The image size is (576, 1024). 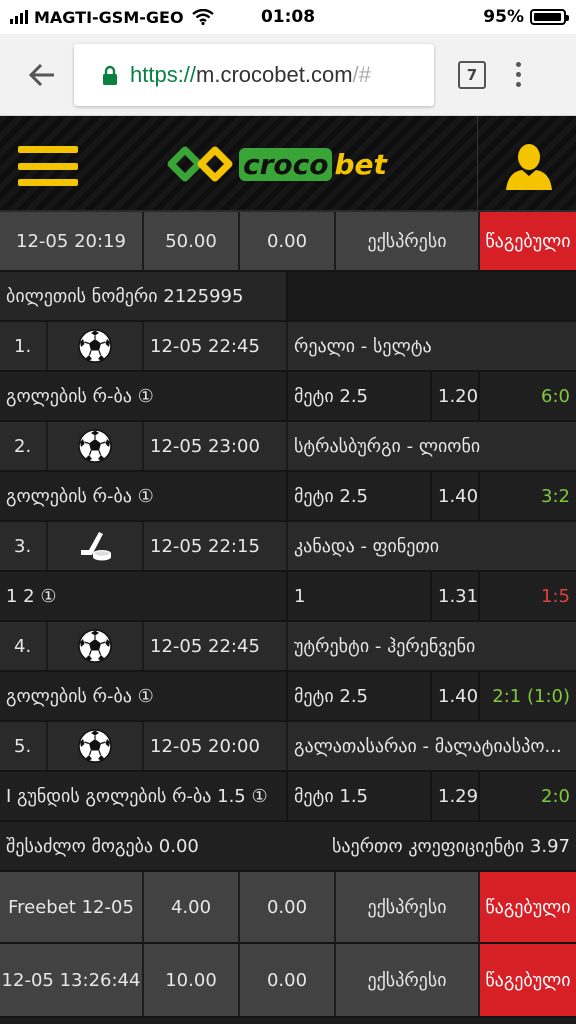 What do you see at coordinates (360, 596) in the screenshot?
I see `event-pick: 1` at bounding box center [360, 596].